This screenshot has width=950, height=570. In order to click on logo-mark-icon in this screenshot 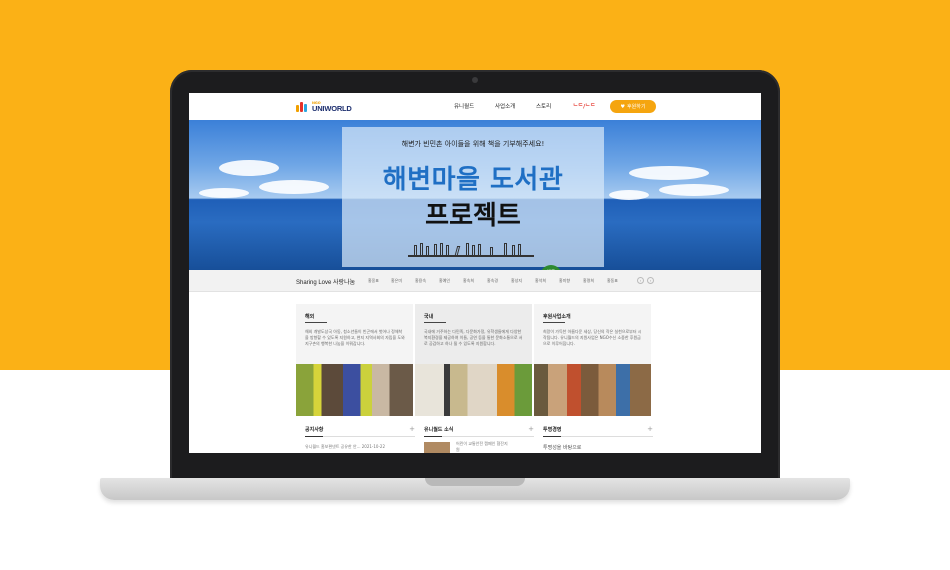, I will do `click(303, 107)`.